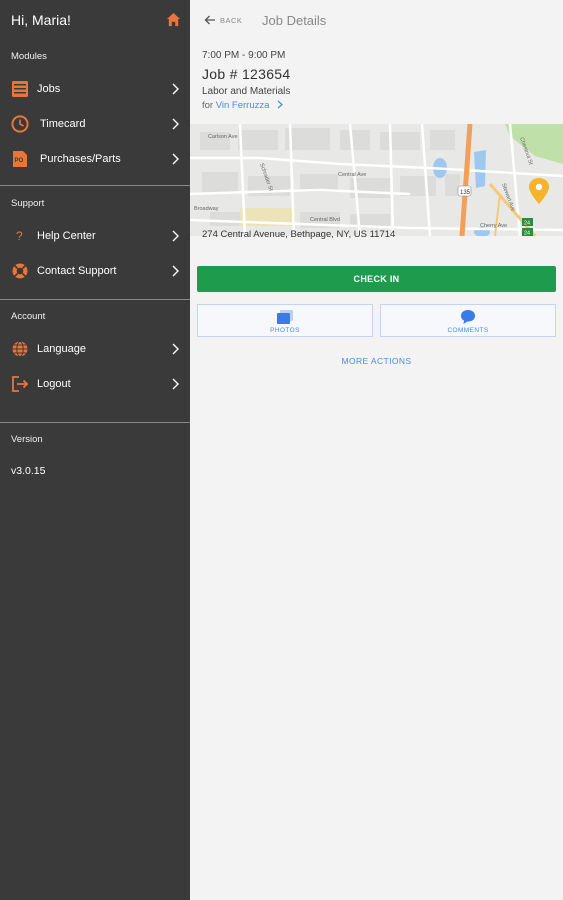  Describe the element at coordinates (29, 56) in the screenshot. I see `section-label-modules: Modules` at that location.